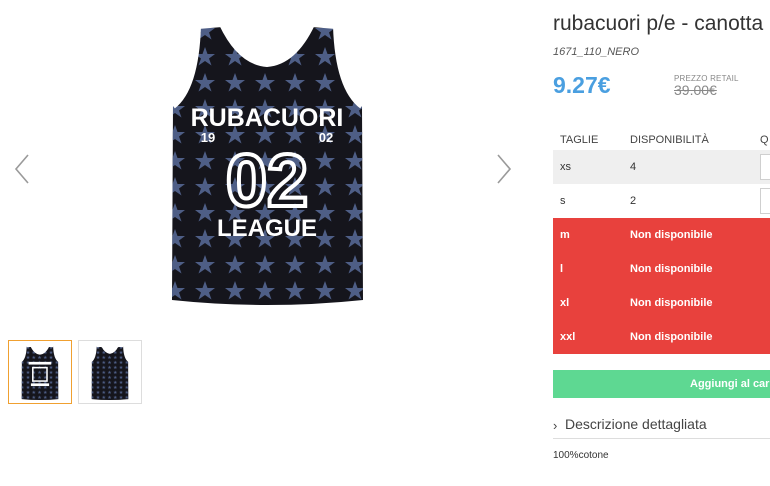 Image resolution: width=770 pixels, height=486 pixels. What do you see at coordinates (581, 455) in the screenshot?
I see `product-composition: 100%cotone` at bounding box center [581, 455].